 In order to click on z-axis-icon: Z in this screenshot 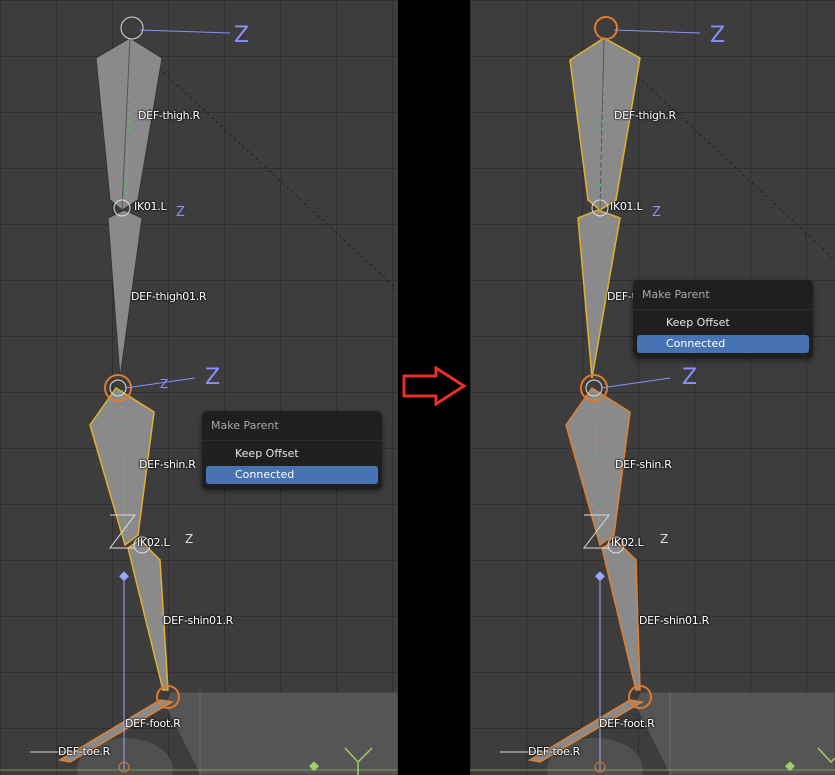, I will do `click(241, 35)`.